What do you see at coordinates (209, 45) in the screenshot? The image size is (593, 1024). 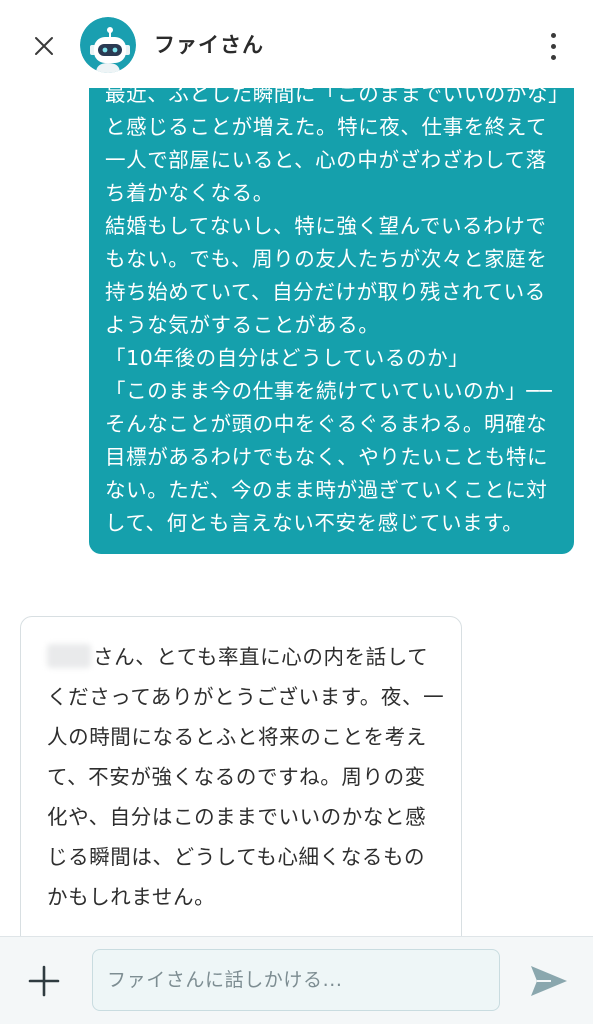 I see `chat-title: ファイさん` at bounding box center [209, 45].